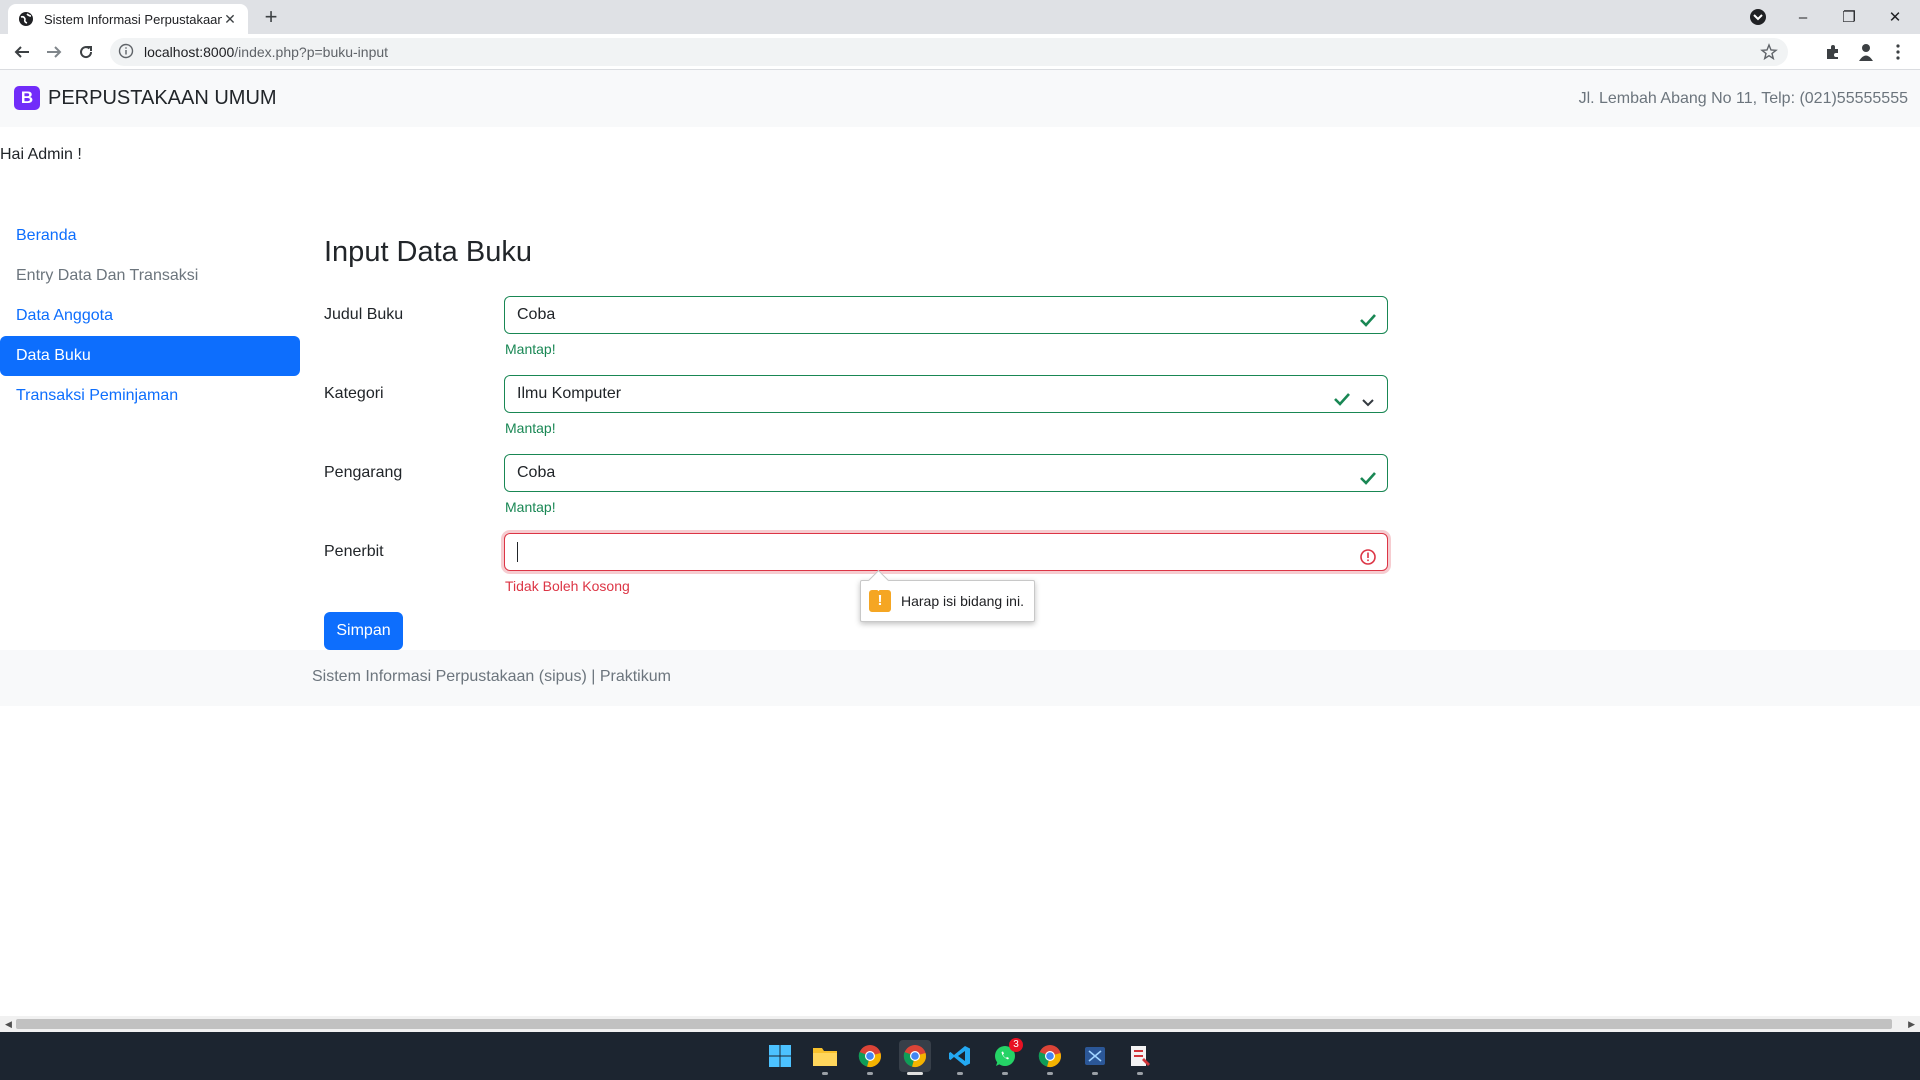  Describe the element at coordinates (1803, 17) in the screenshot. I see `minimize-button: –` at that location.